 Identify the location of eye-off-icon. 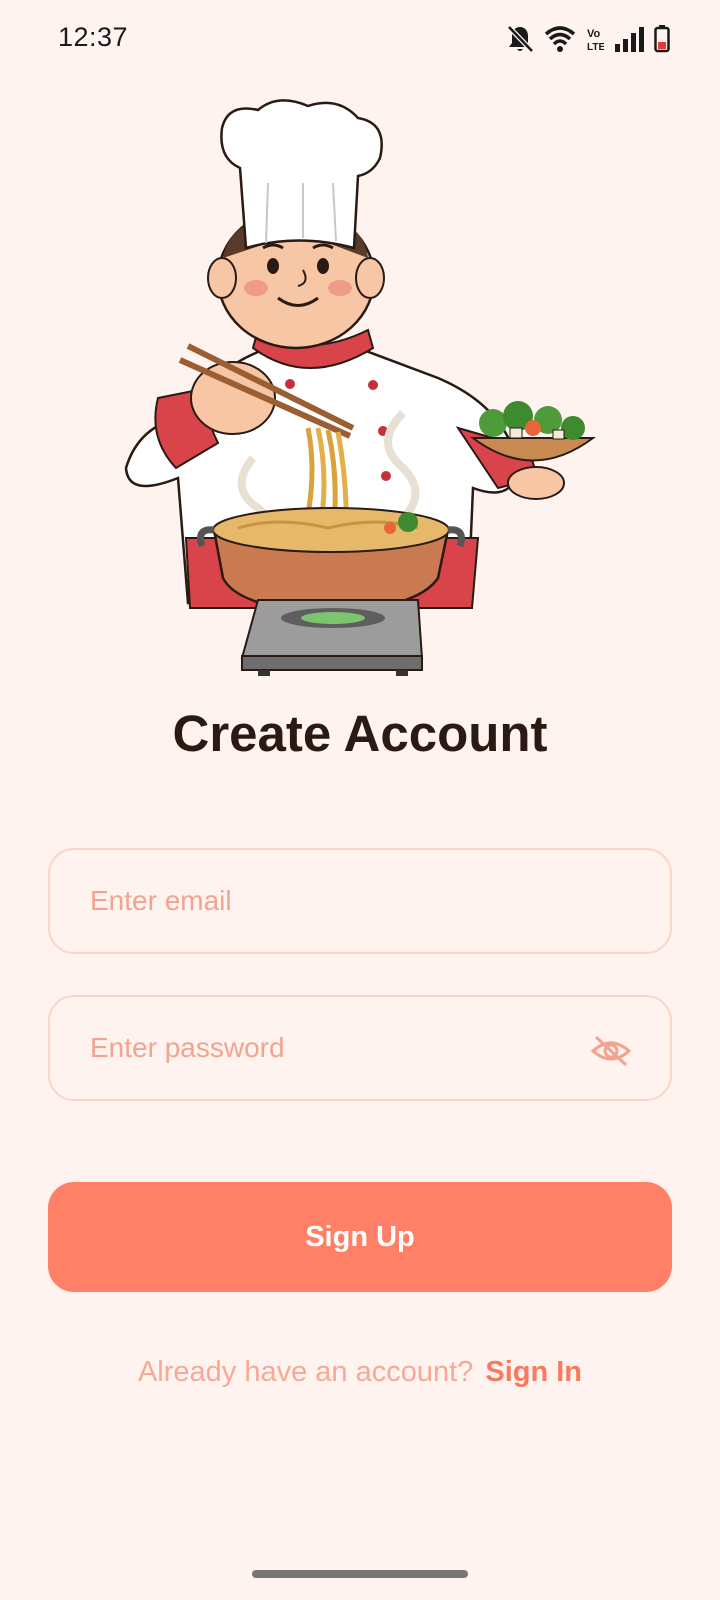
(611, 1051).